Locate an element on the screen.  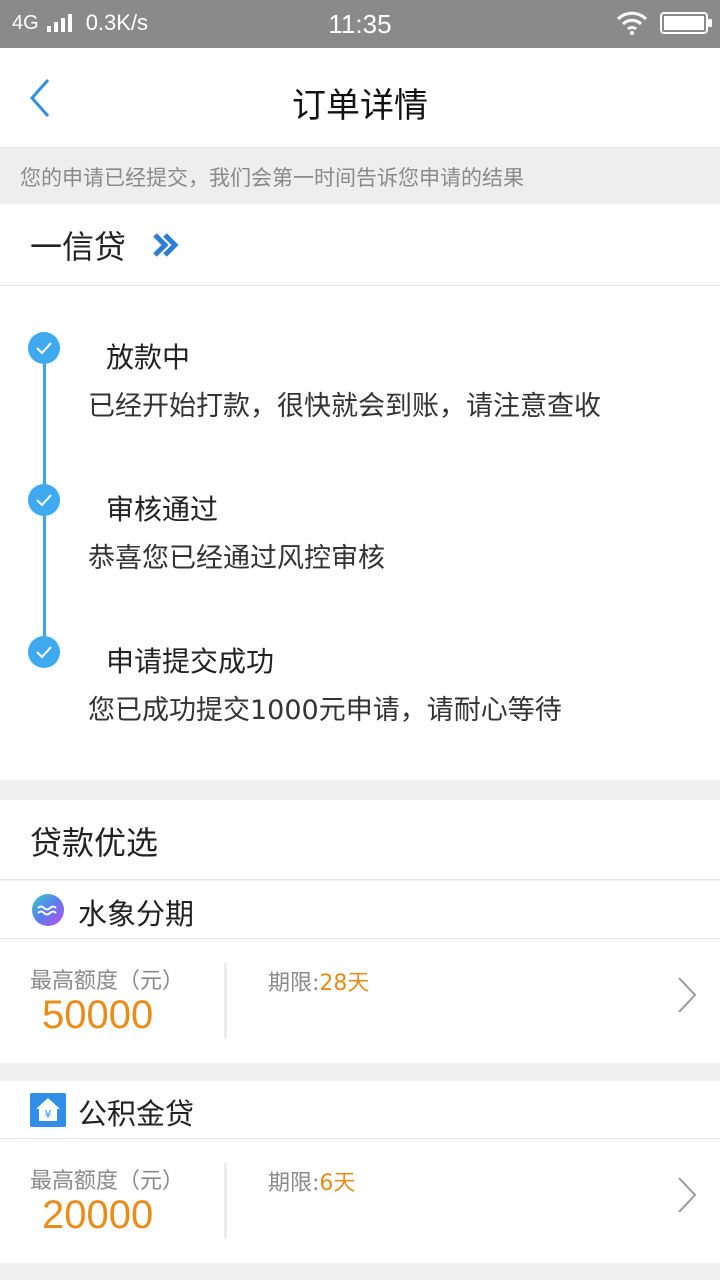
timeline-step-title: 放款中 is located at coordinates (148, 357).